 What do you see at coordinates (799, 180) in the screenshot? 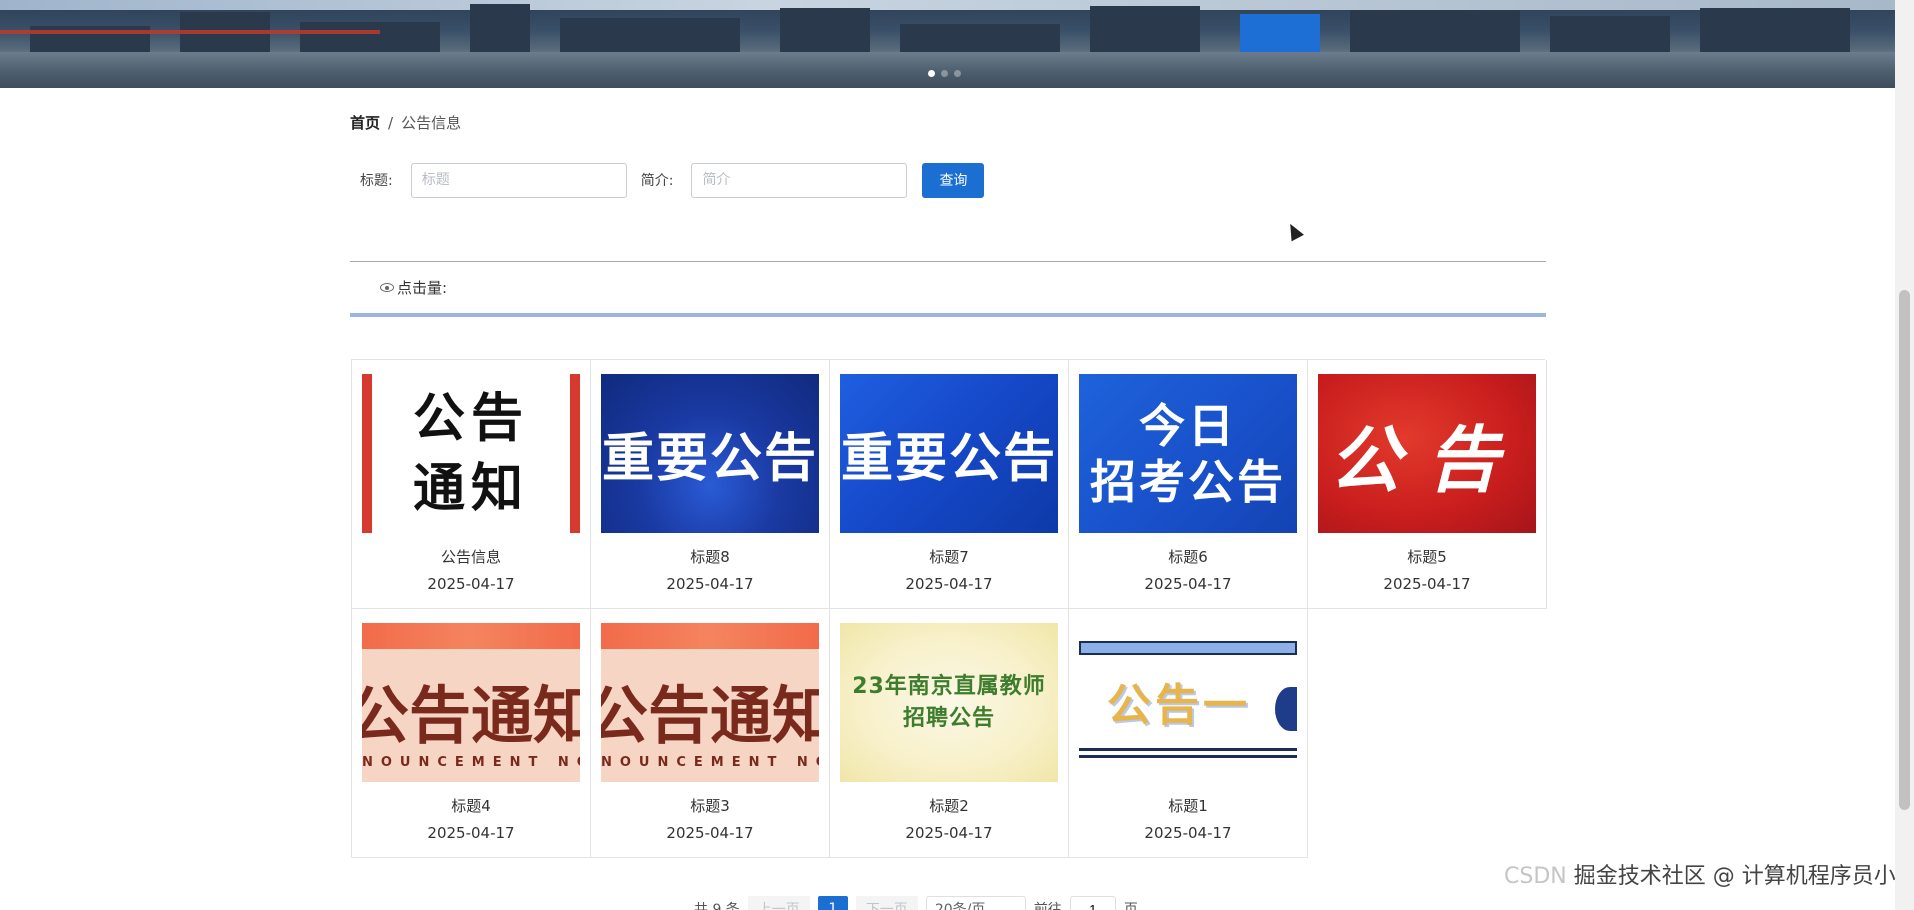
I see `intro-input` at bounding box center [799, 180].